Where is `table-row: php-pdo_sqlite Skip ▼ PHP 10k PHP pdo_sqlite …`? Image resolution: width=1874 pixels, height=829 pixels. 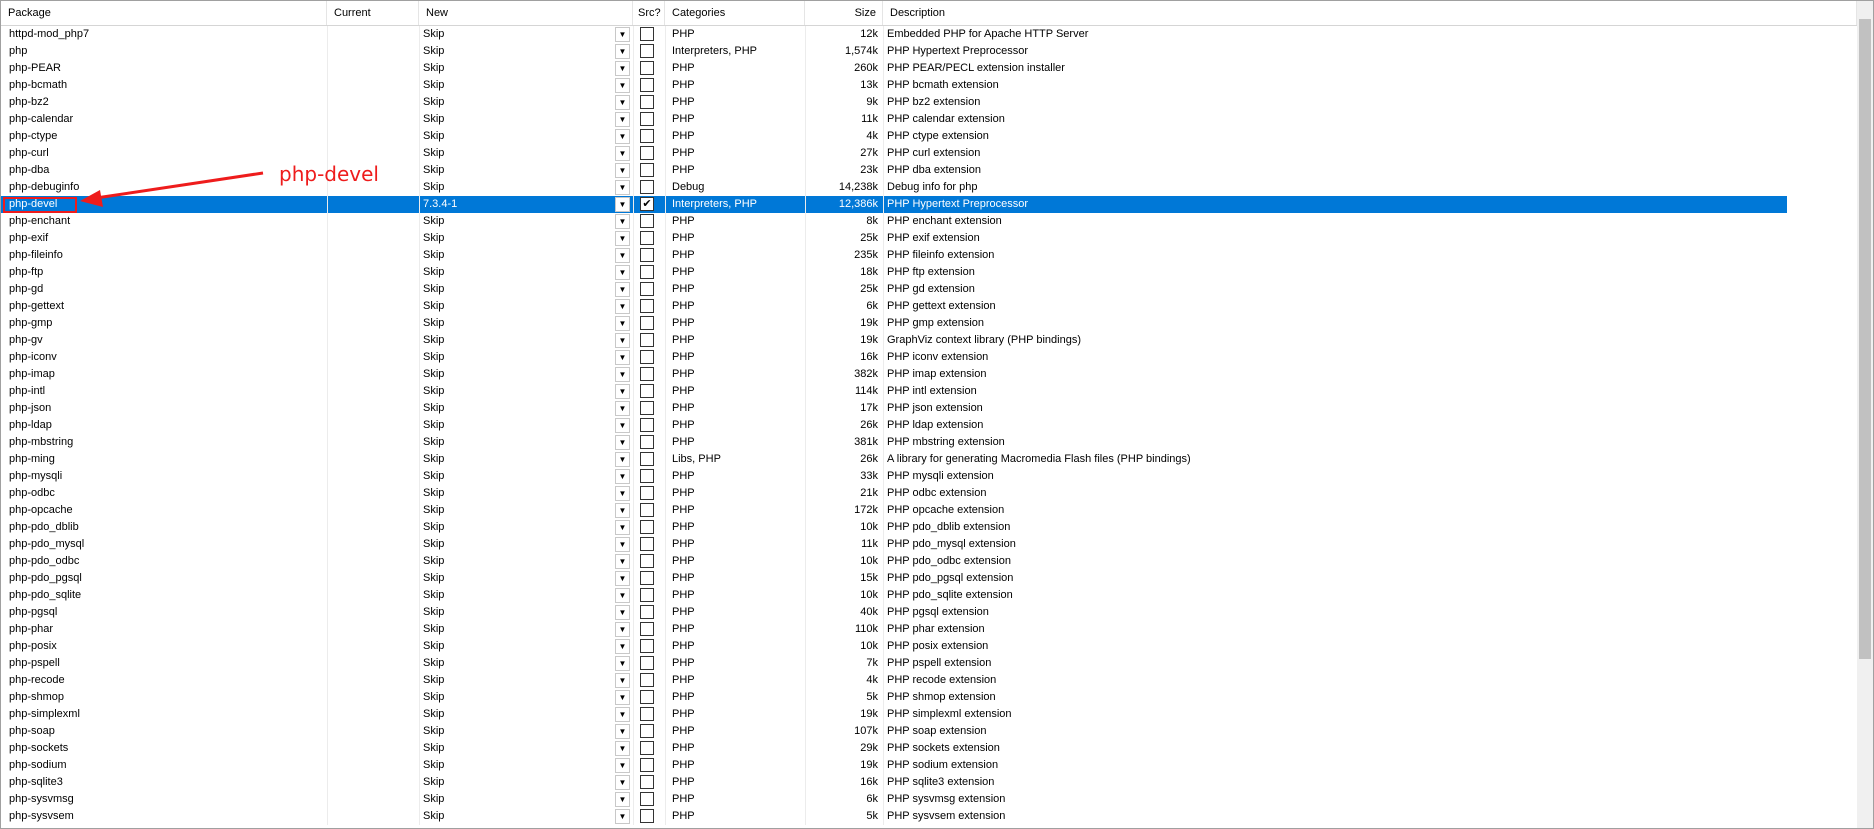
table-row: php-pdo_sqlite Skip ▼ PHP 10k PHP pdo_sqlite … is located at coordinates (929, 595).